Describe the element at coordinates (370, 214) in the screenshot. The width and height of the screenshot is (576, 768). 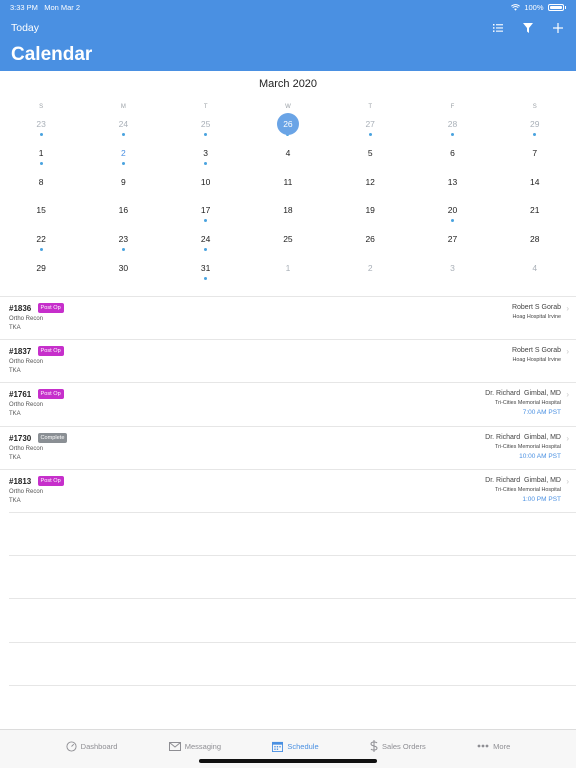
I see `calendar-day: 19` at that location.